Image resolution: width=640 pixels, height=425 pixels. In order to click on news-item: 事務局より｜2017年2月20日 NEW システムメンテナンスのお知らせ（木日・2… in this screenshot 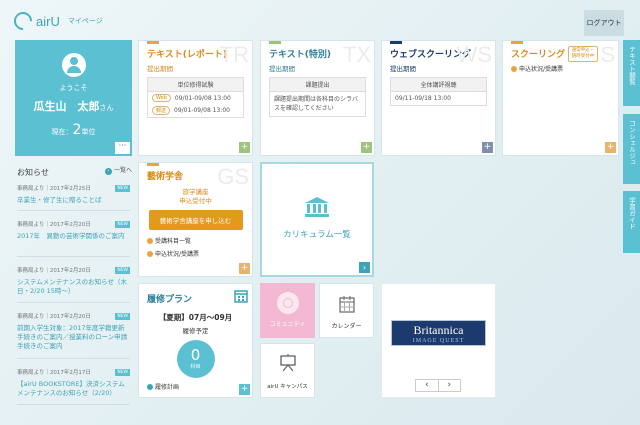, I will do `click(73, 285)`.